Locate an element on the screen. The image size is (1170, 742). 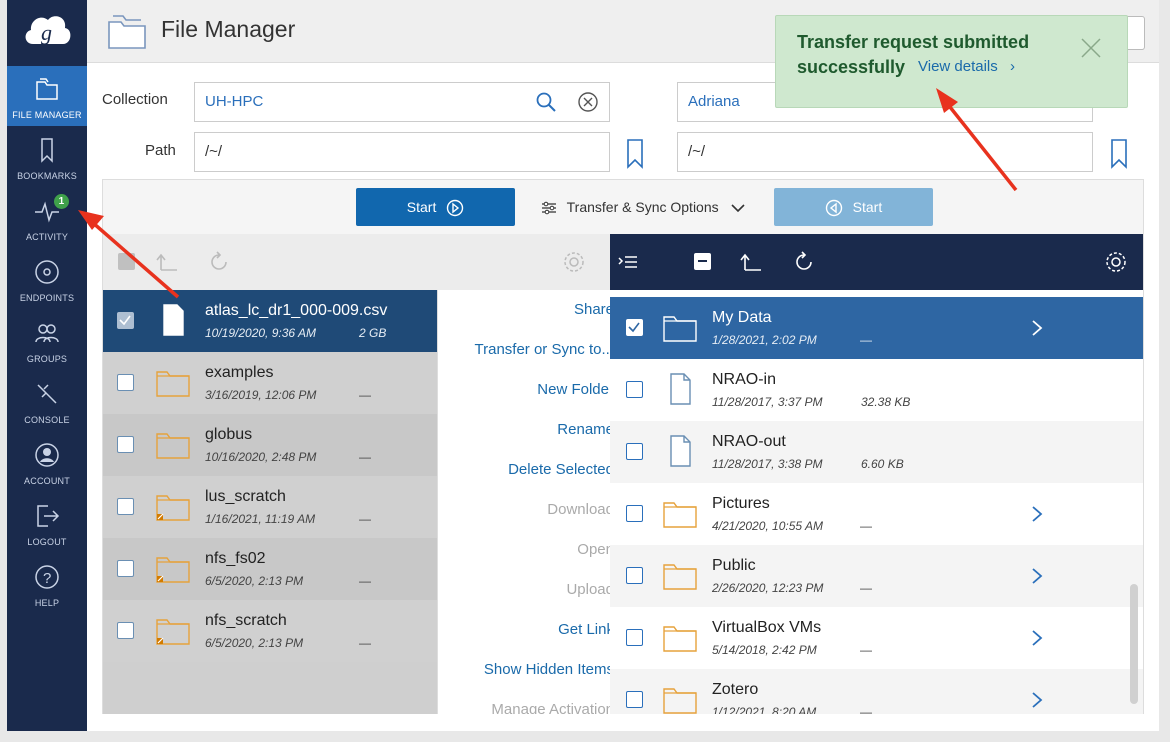
transfer-options-dropdown: Transfer & Sync Options is located at coordinates (643, 207).